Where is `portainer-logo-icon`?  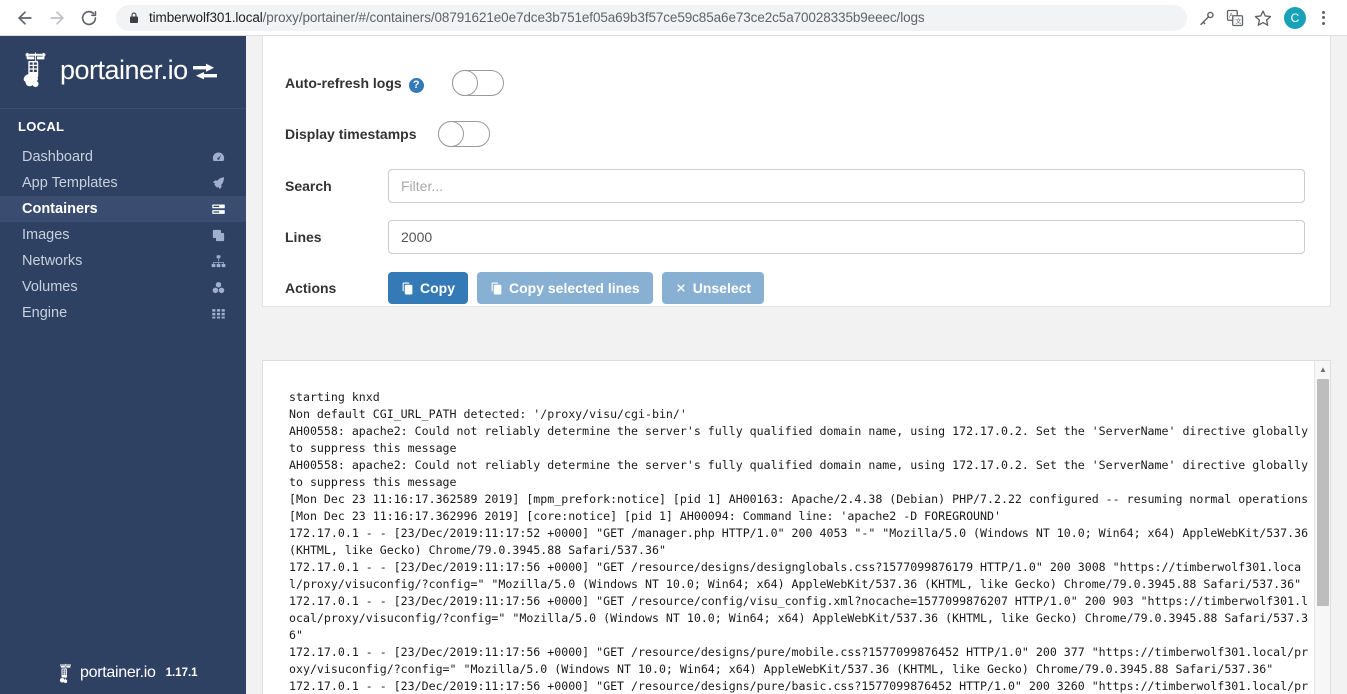 portainer-logo-icon is located at coordinates (34, 70).